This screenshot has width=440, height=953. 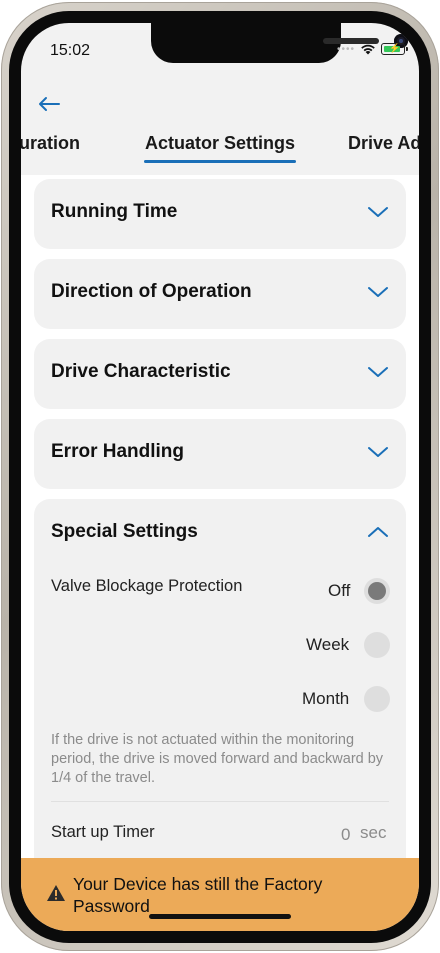 What do you see at coordinates (220, 161) in the screenshot?
I see `active-tab-indicator` at bounding box center [220, 161].